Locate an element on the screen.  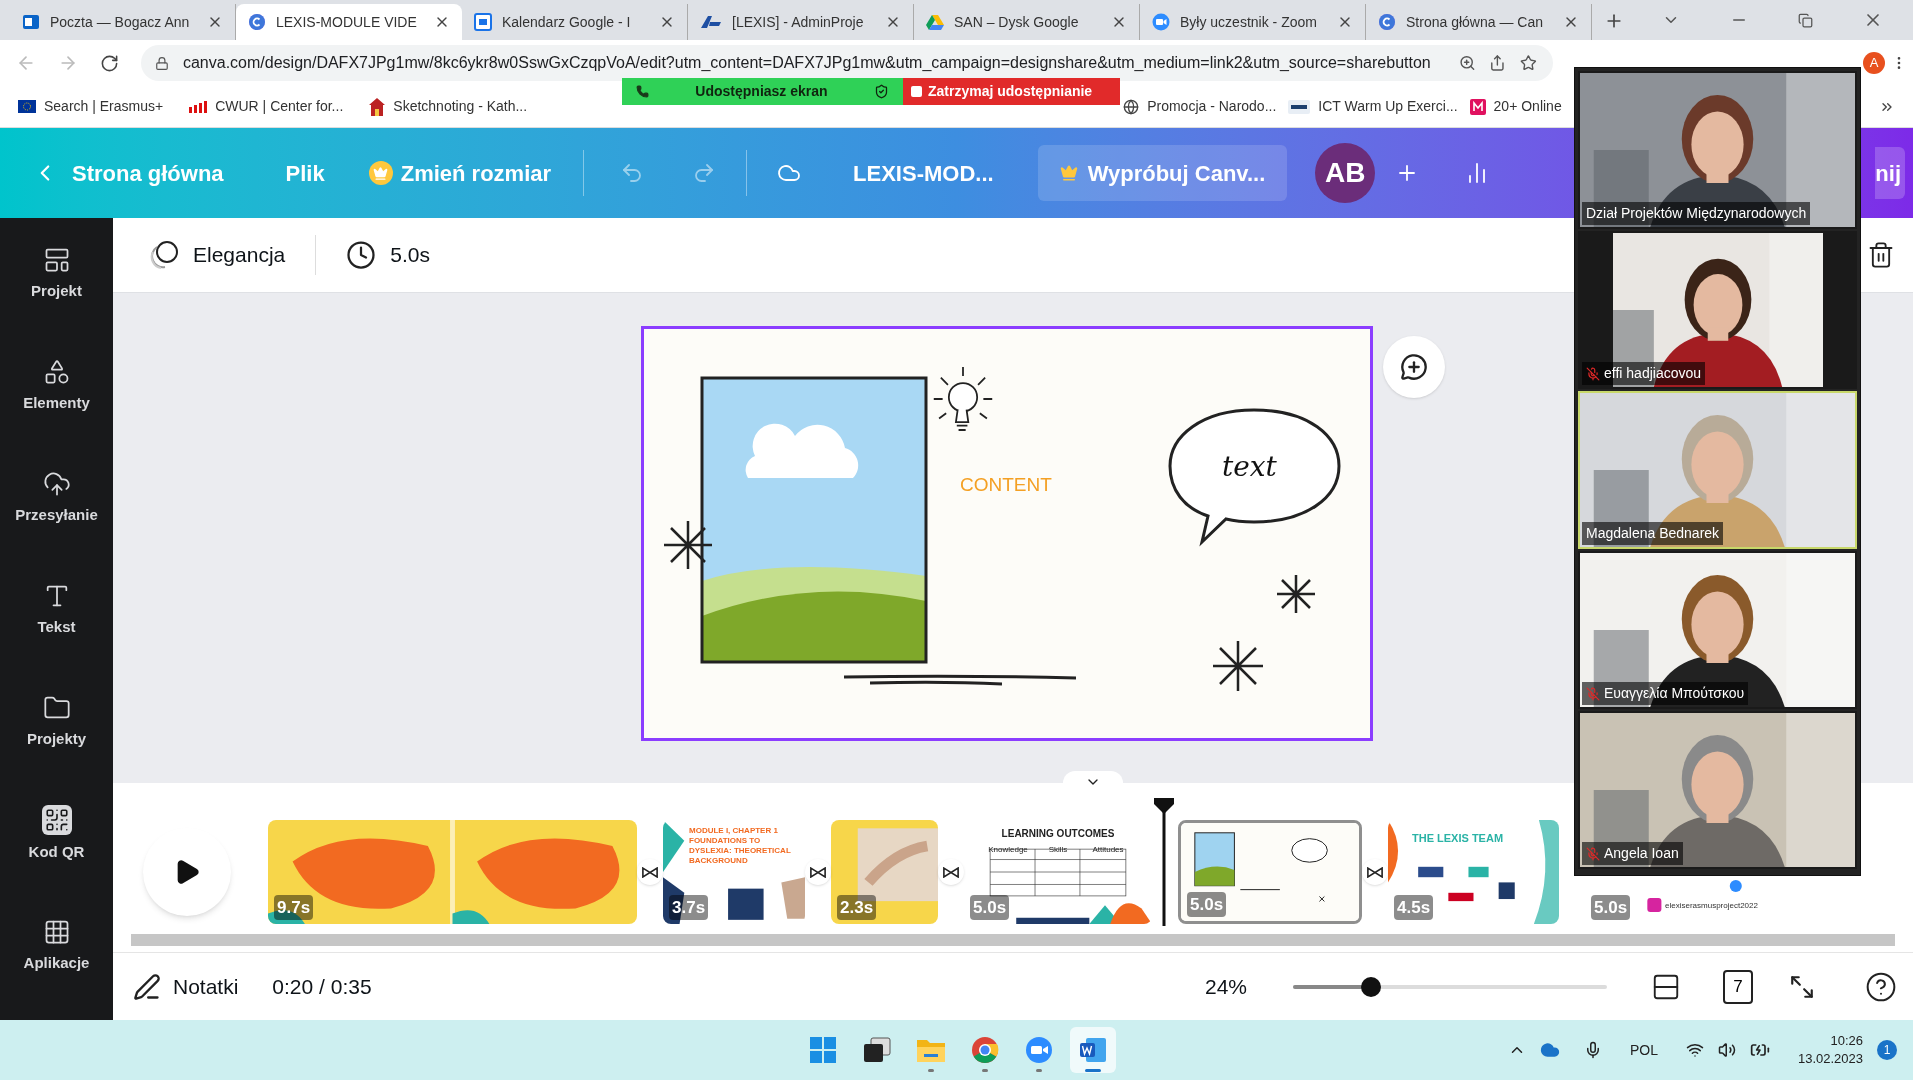
sidebar-item: Elementy is located at coordinates (56, 386).